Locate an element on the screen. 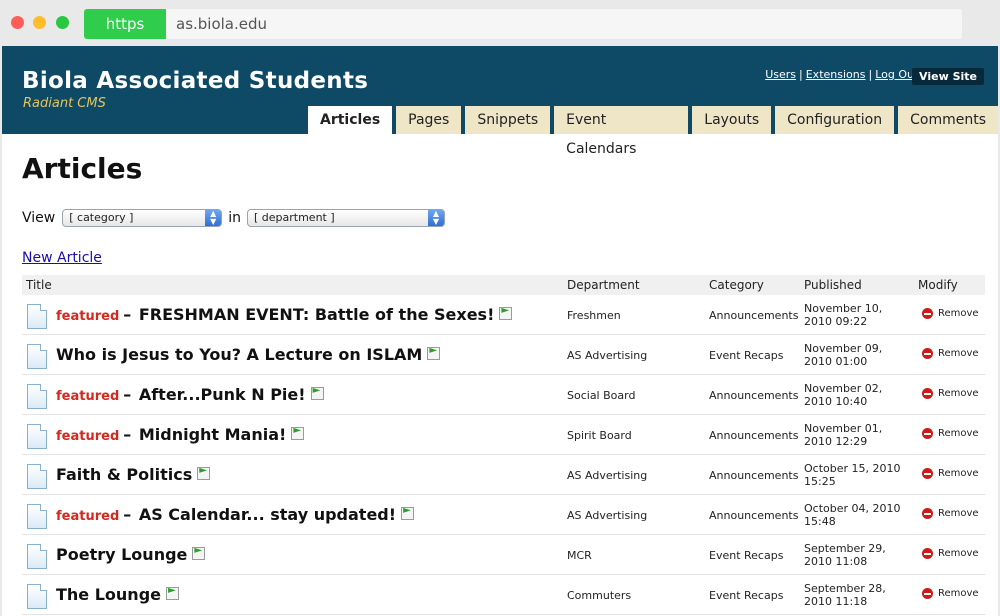  category-select-value: [ category ] is located at coordinates (101, 217).